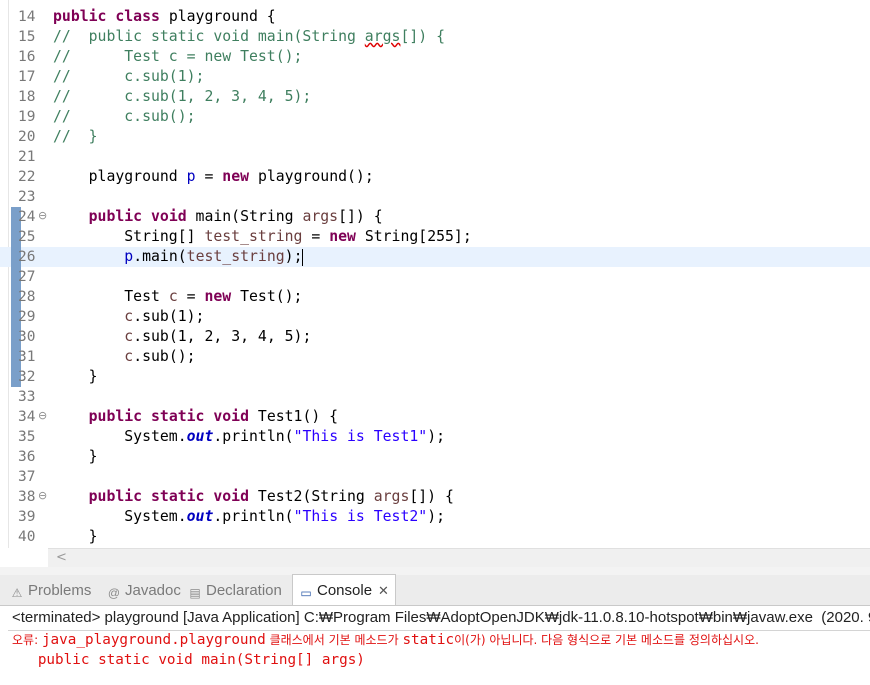 This screenshot has height=685, width=870. Describe the element at coordinates (218, 217) in the screenshot. I see `code-text: public void main(String args[]) {` at that location.